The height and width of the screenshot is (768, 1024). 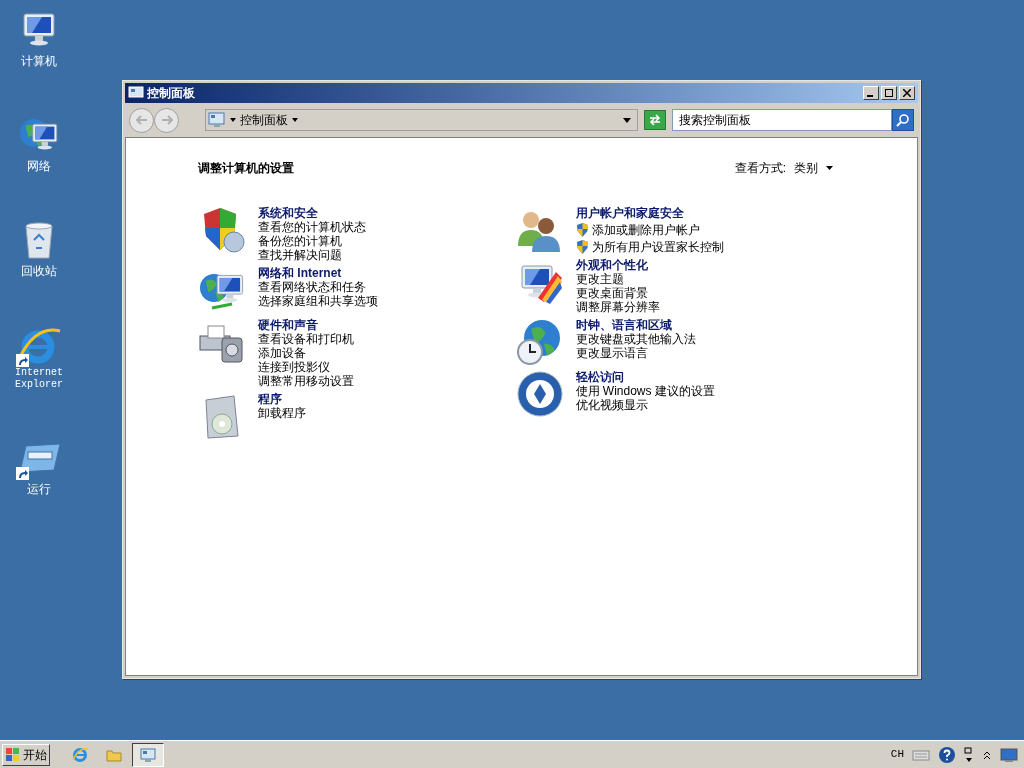 What do you see at coordinates (1009, 754) in the screenshot?
I see `show-desktop-icon` at bounding box center [1009, 754].